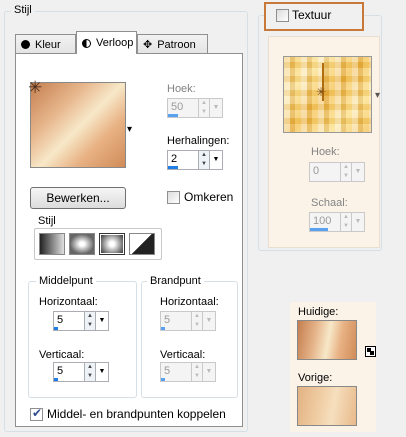 The image size is (406, 437). What do you see at coordinates (90, 321) in the screenshot?
I see `middelpunt-horizontaal-arrows: ▲ ▼` at bounding box center [90, 321].